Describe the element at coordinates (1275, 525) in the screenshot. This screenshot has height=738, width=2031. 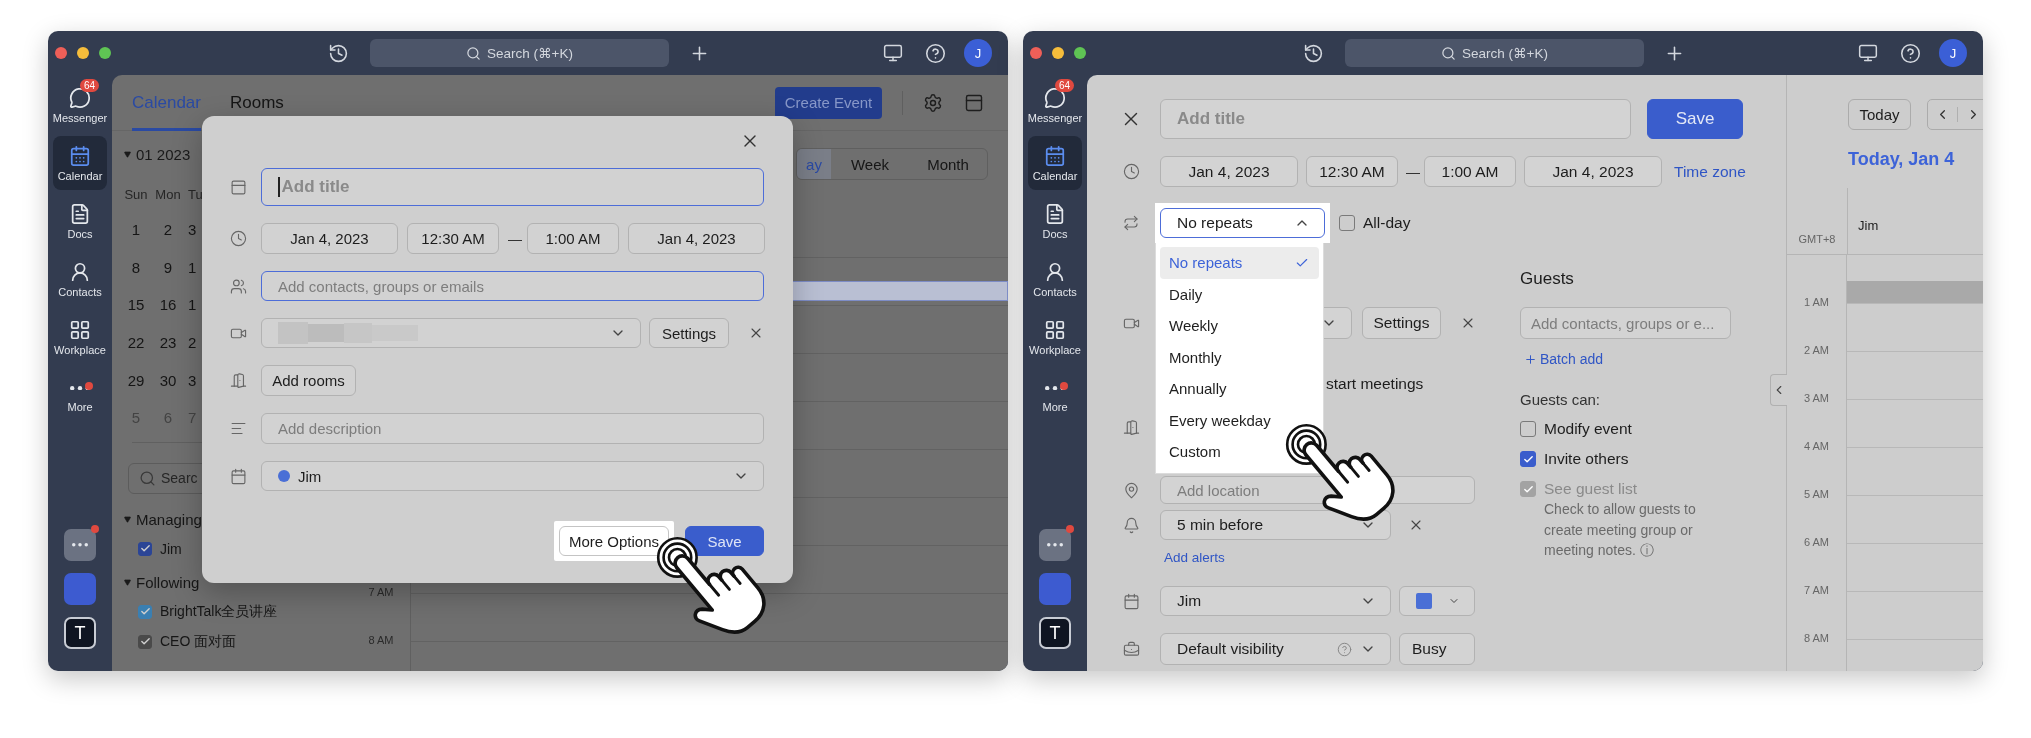
I see `alert-select: 5 min before` at that location.